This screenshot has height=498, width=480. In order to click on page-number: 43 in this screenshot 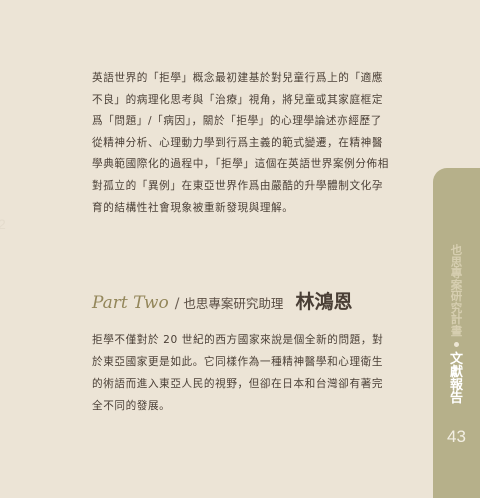, I will do `click(456, 436)`.